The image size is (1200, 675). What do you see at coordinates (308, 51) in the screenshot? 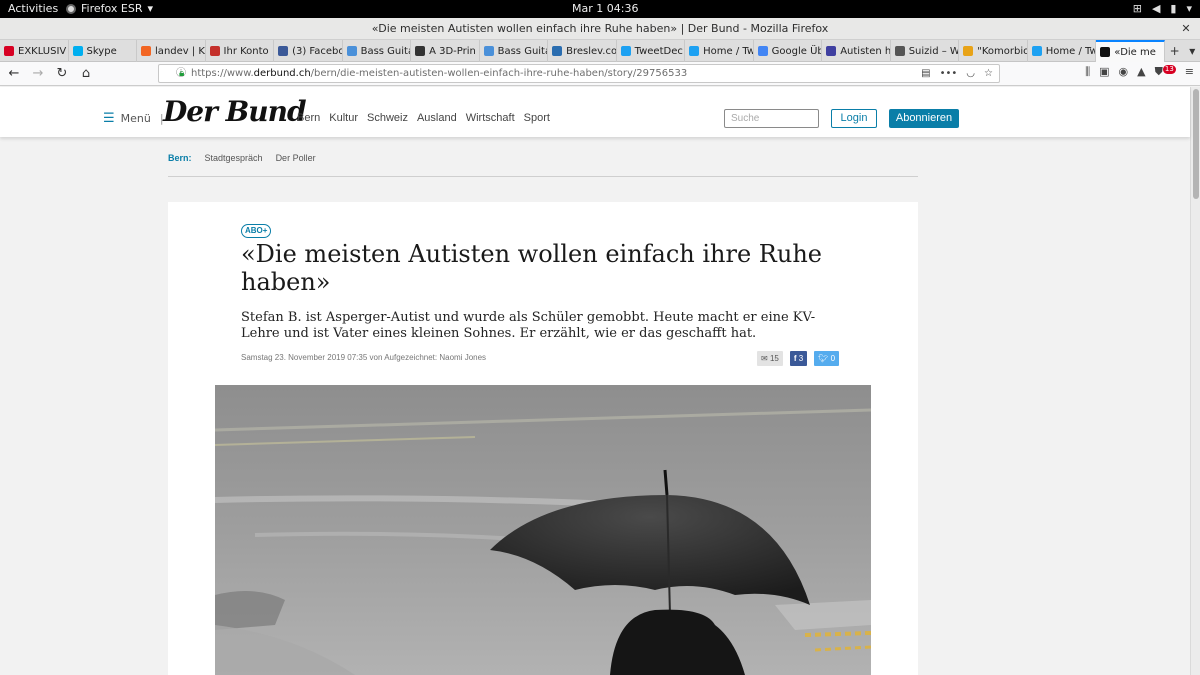
I see `browser-tab: (3) Facebo` at bounding box center [308, 51].